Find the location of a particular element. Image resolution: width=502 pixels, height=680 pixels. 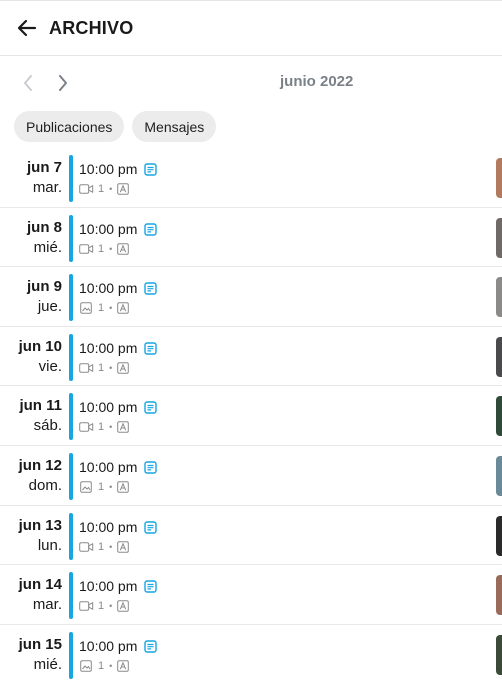

back-button is located at coordinates (27, 28).